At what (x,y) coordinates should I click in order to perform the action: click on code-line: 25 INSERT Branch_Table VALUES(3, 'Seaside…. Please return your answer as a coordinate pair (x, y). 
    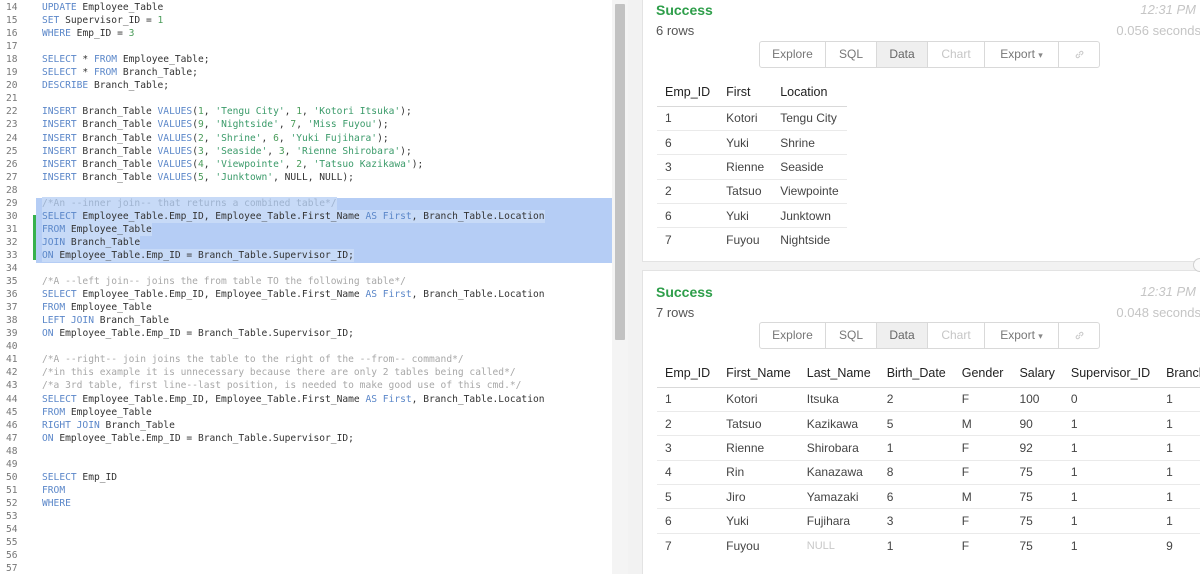
    Looking at the image, I should click on (306, 151).